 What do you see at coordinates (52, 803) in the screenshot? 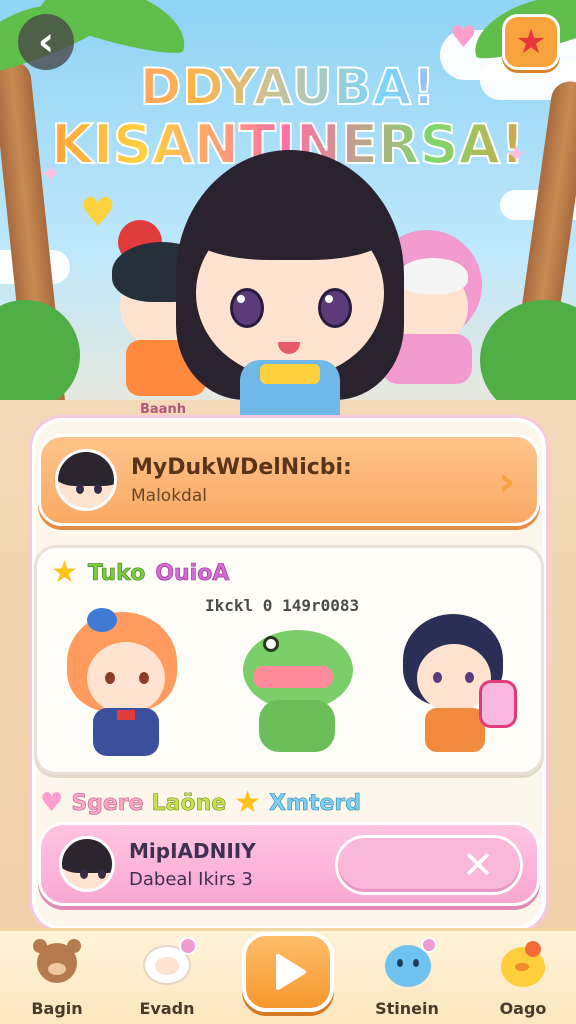
I see `heart-icon: ♥` at bounding box center [52, 803].